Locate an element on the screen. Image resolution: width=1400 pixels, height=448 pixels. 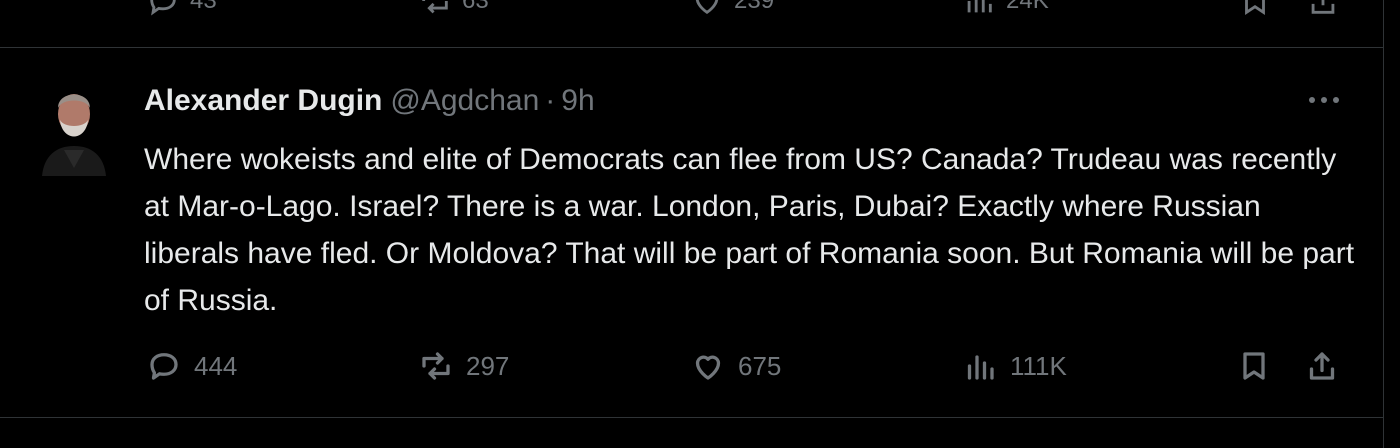
prev-share-button is located at coordinates (1323, 9).